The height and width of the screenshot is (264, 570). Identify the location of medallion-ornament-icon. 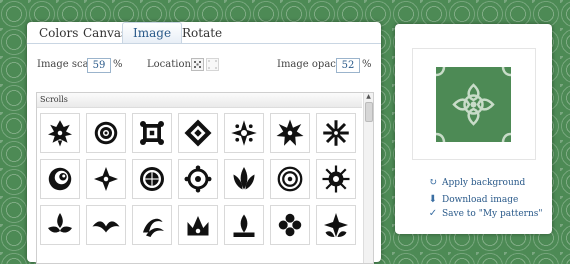
(290, 179).